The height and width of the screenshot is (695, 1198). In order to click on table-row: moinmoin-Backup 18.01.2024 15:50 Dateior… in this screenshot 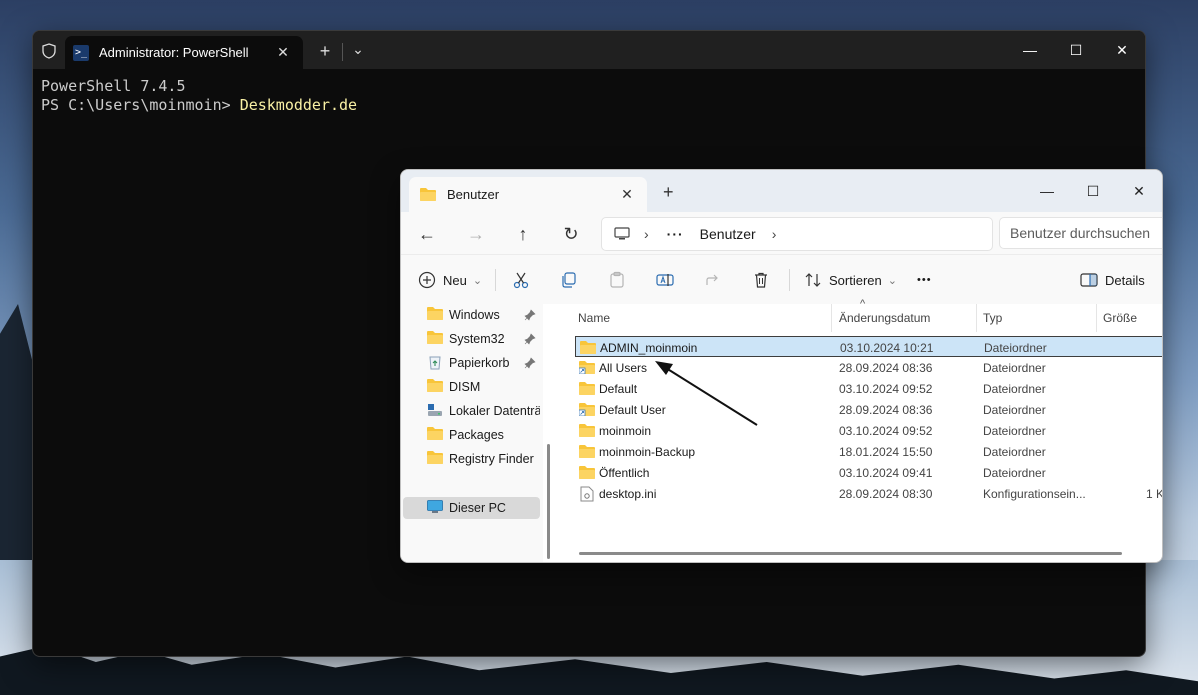, I will do `click(868, 451)`.